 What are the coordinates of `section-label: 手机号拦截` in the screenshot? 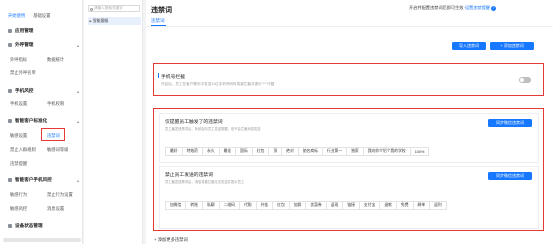 It's located at (173, 77).